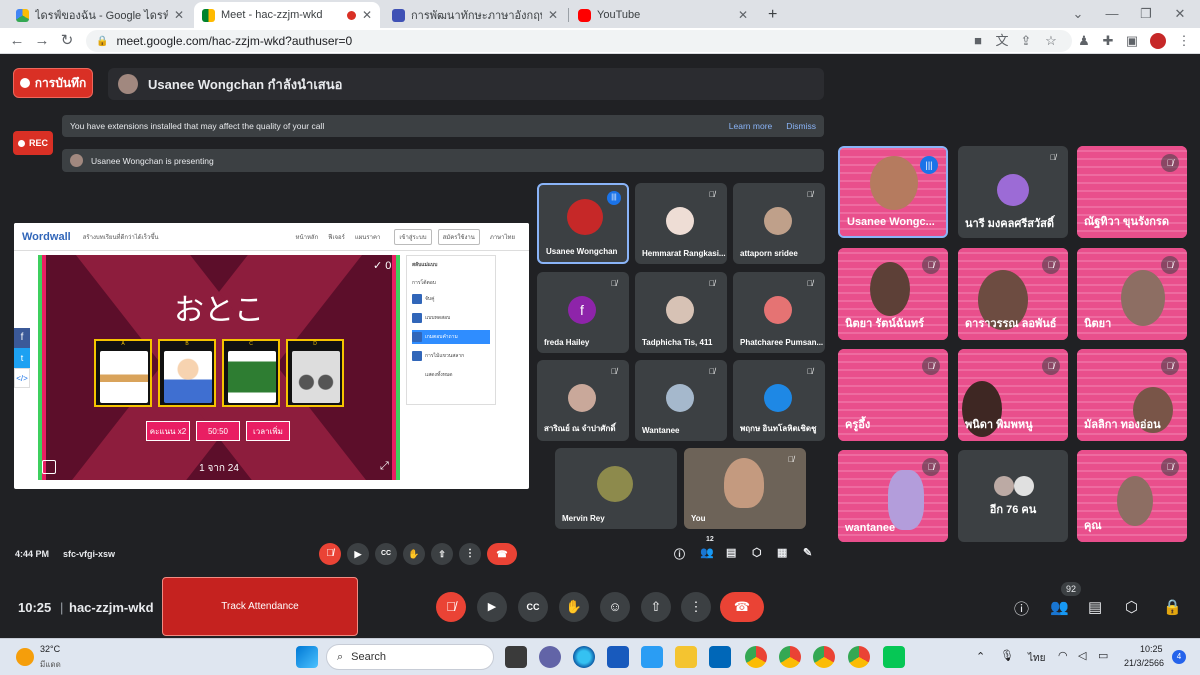  What do you see at coordinates (656, 607) in the screenshot?
I see `present-button: ⇧` at bounding box center [656, 607].